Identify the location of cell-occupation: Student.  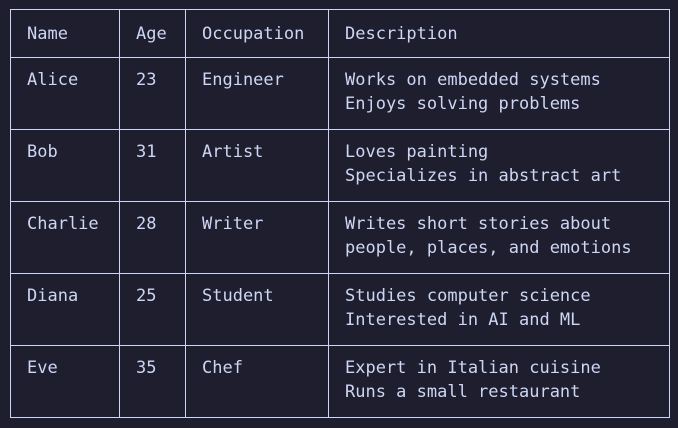
(257, 309).